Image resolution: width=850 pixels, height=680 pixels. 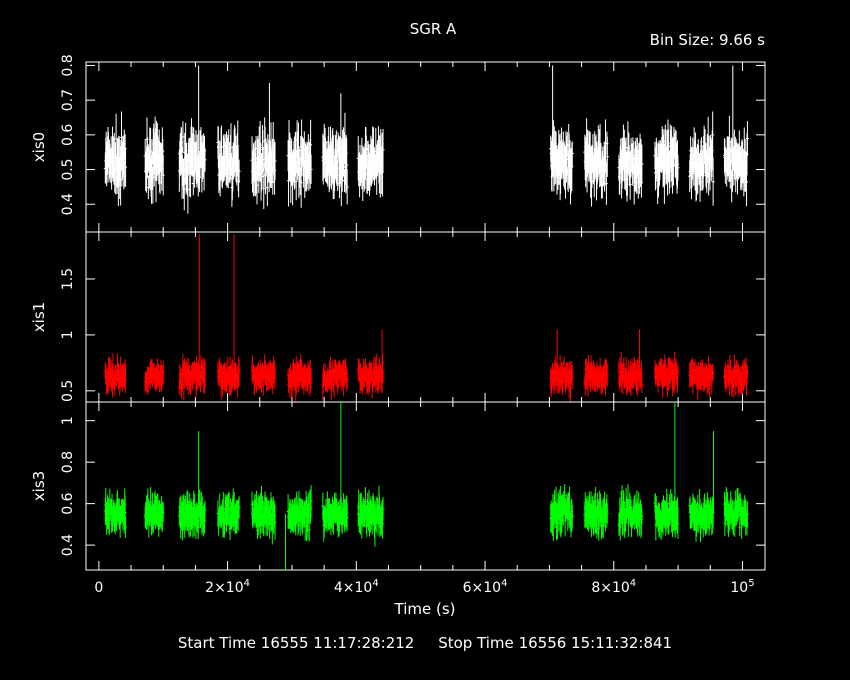 I want to click on start-time-value: 16555 11:17:28:212, so click(x=337, y=643).